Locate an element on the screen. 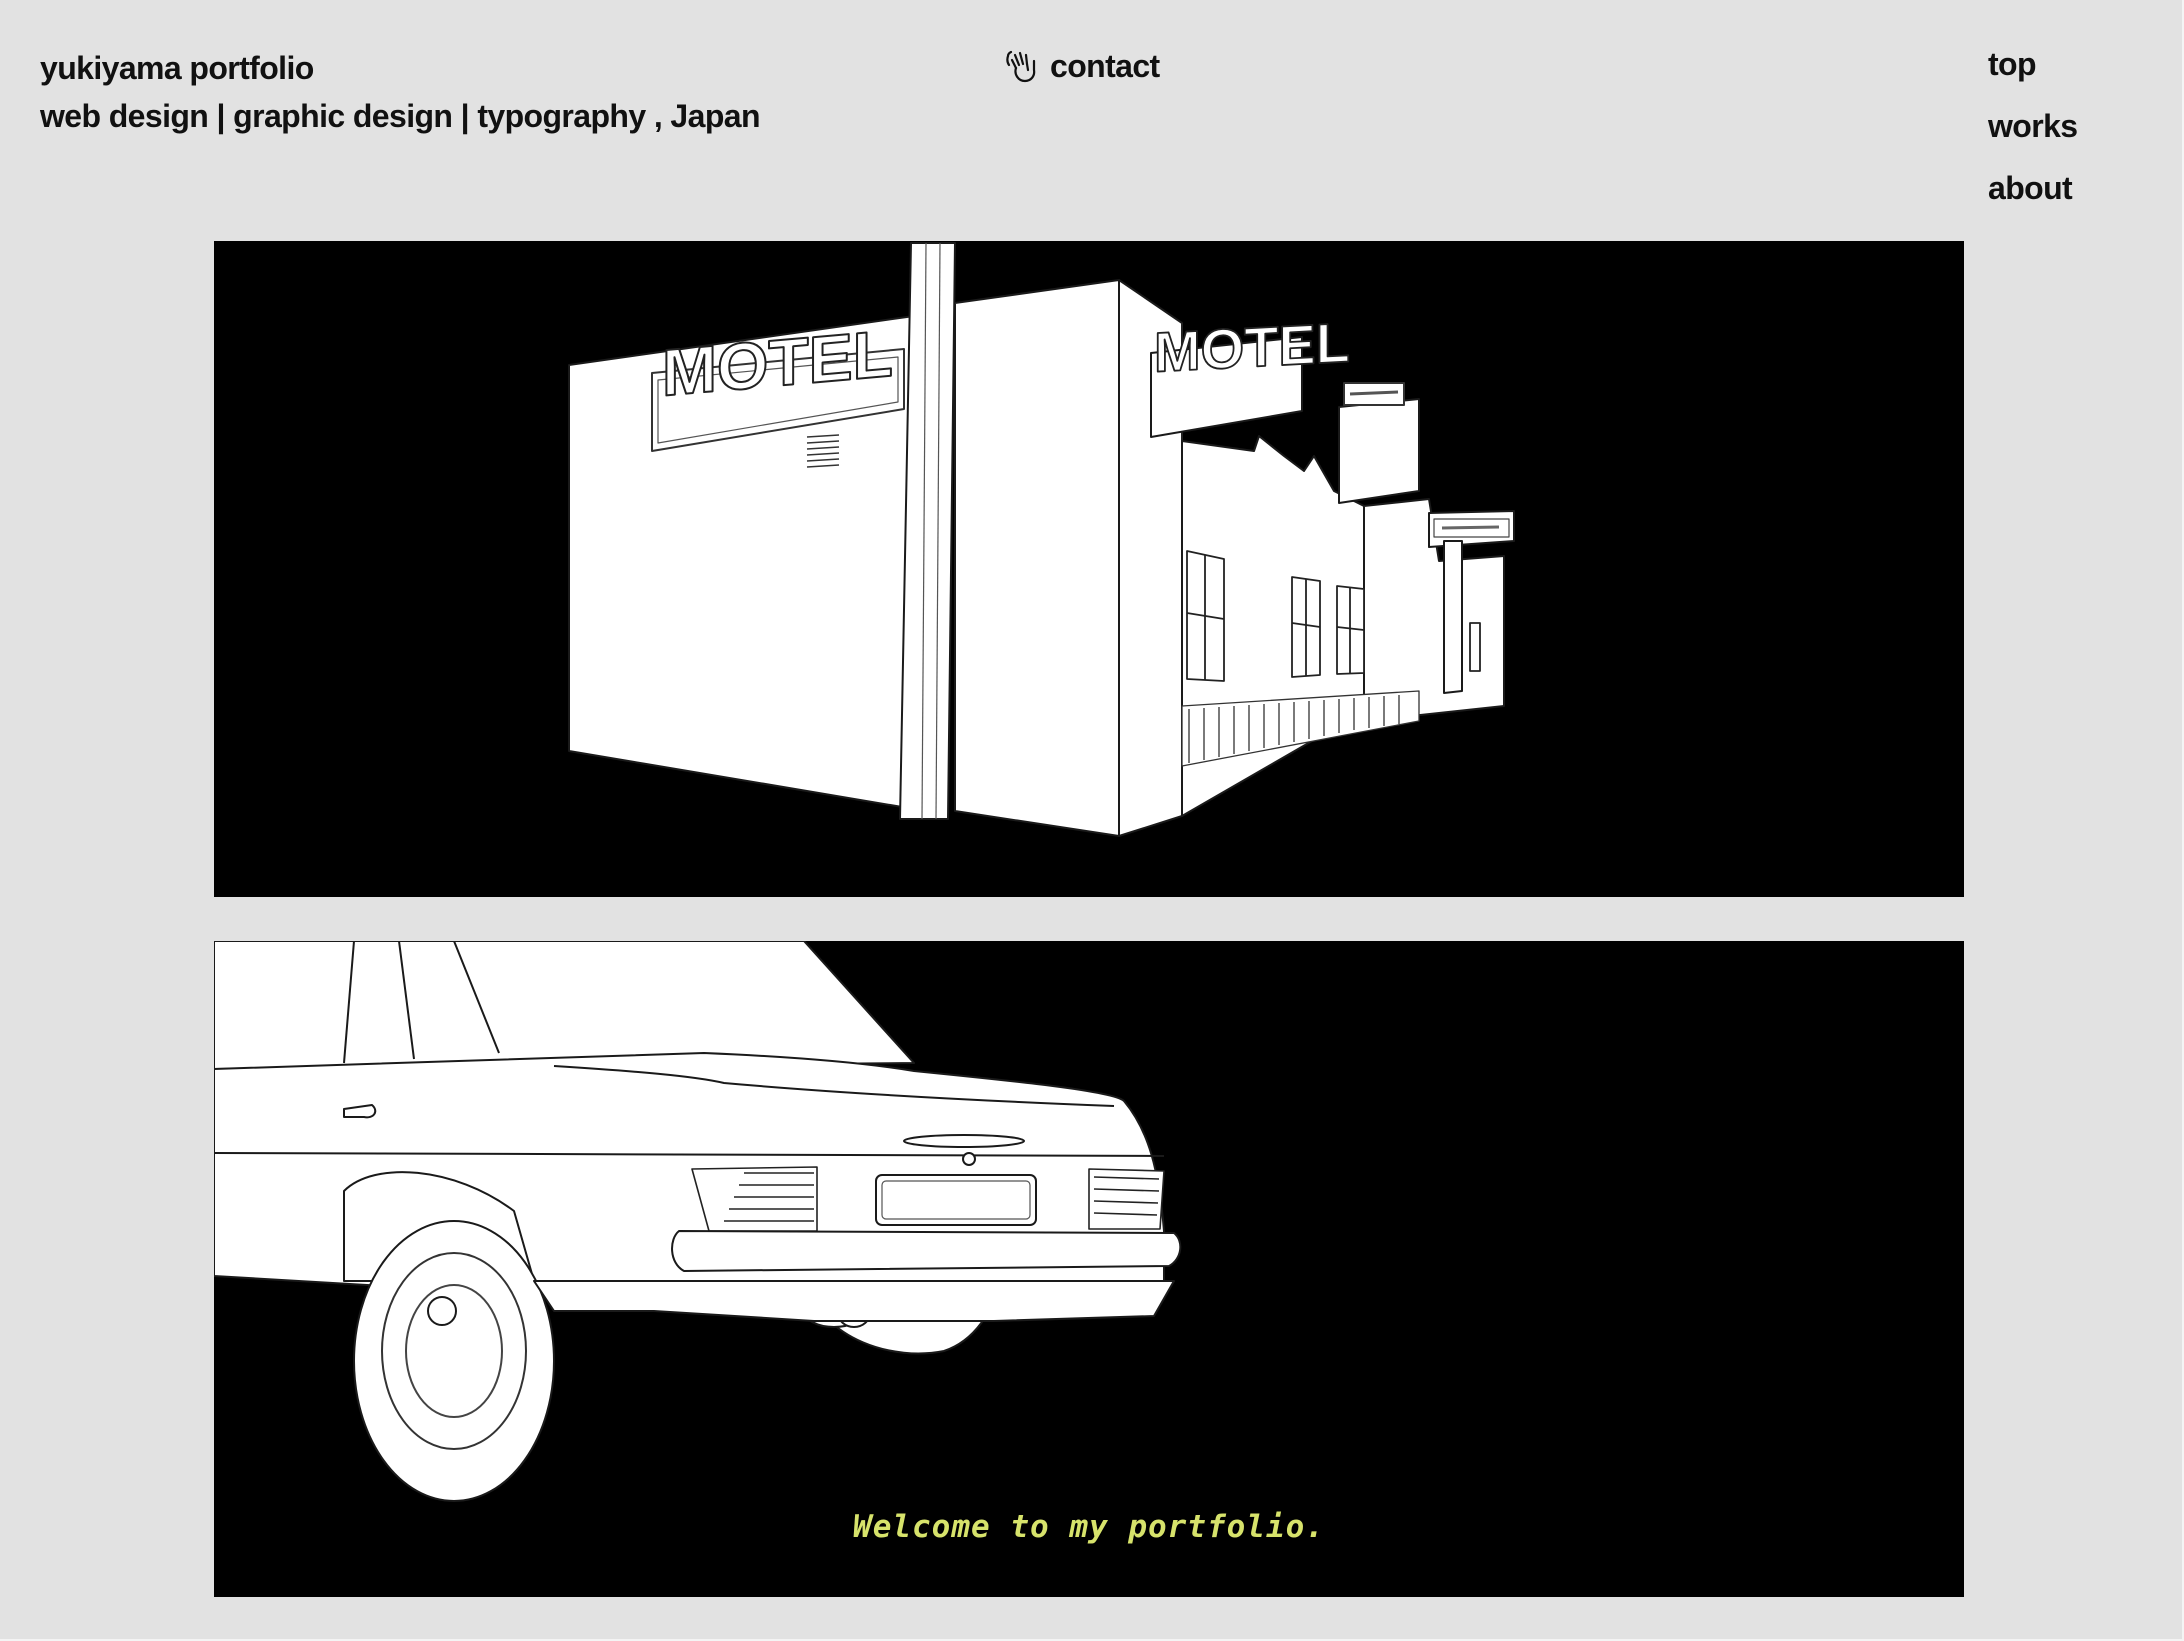 The image size is (2184, 1641). motel-sign-right: MOTEL is located at coordinates (1252, 347).